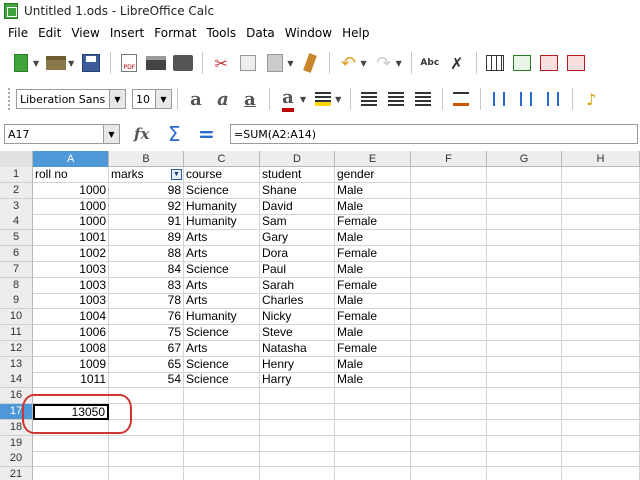 This screenshot has height=480, width=640. What do you see at coordinates (601, 269) in the screenshot?
I see `cell-h7` at bounding box center [601, 269].